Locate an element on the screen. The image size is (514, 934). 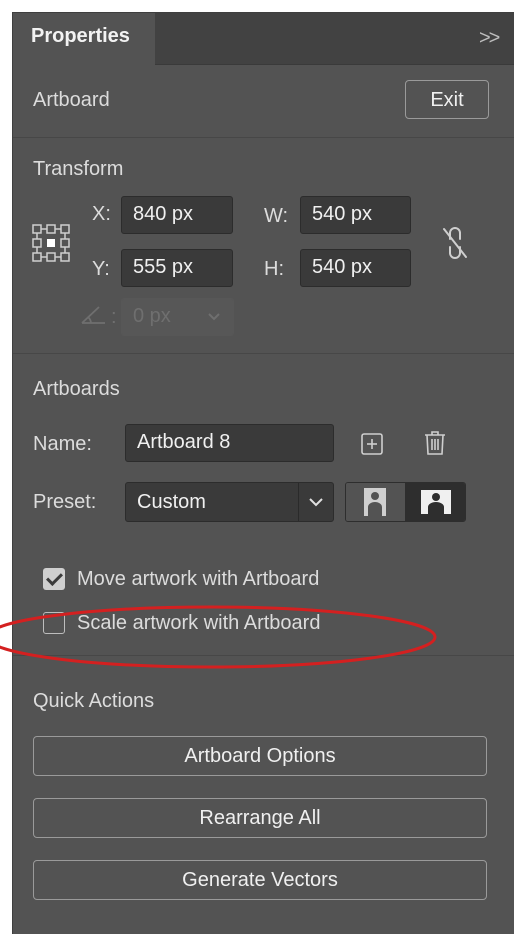
landscape-orientation-button is located at coordinates (435, 502).